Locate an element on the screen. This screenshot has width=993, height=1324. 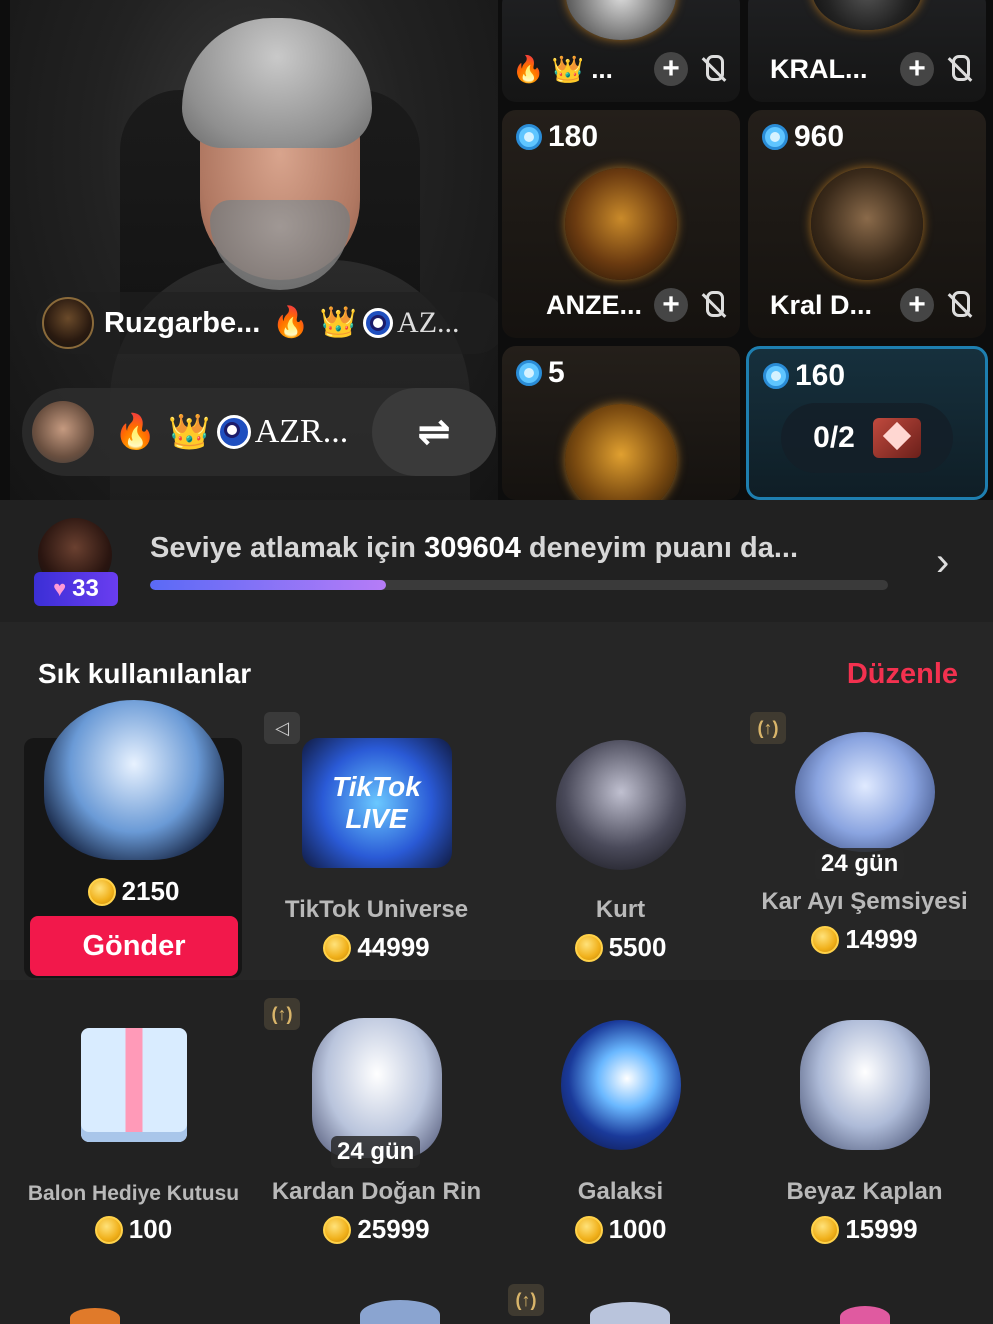
guest-seat-4: 960 Kral D... + is located at coordinates (867, 224).